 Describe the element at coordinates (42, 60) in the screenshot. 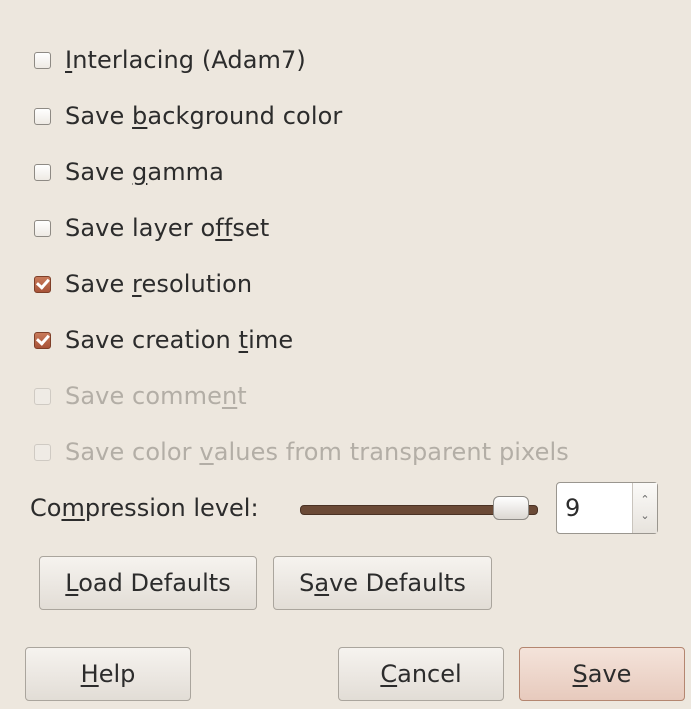

I see `interlacing-checkbox` at that location.